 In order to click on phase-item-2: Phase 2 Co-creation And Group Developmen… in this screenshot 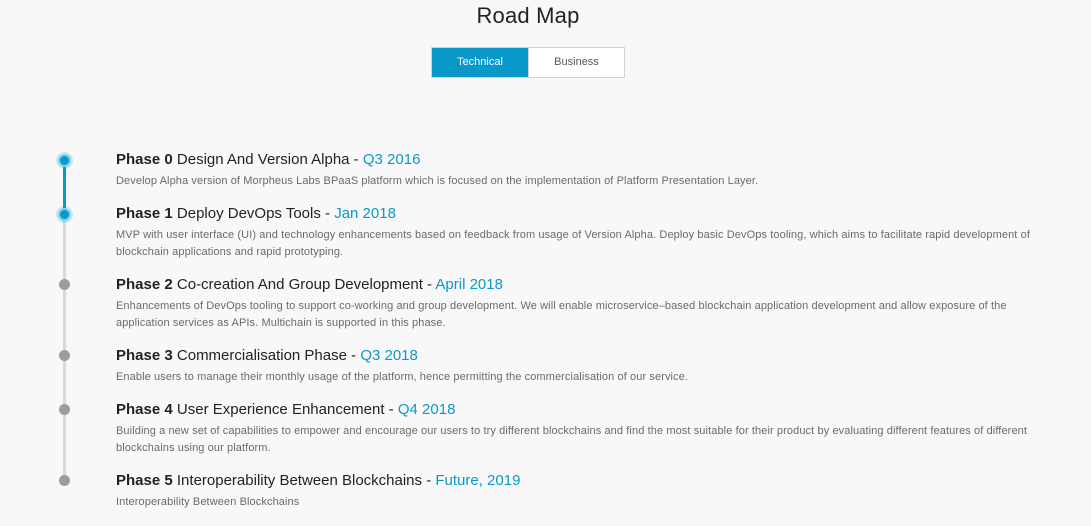, I will do `click(581, 304)`.